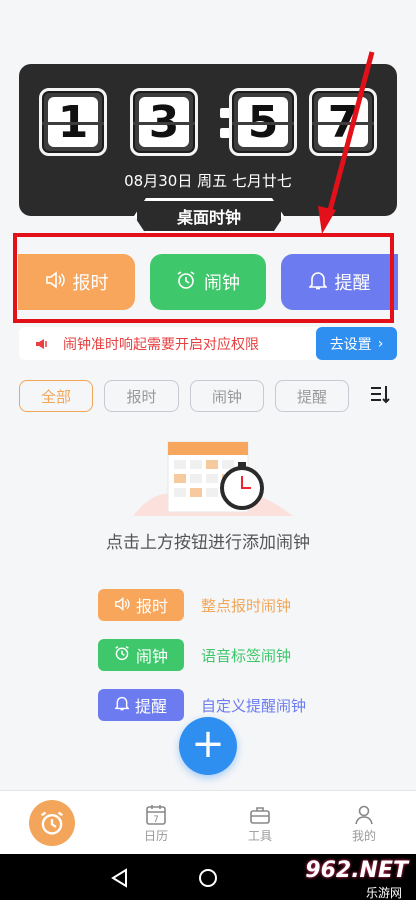  I want to click on sort-icon, so click(380, 397).